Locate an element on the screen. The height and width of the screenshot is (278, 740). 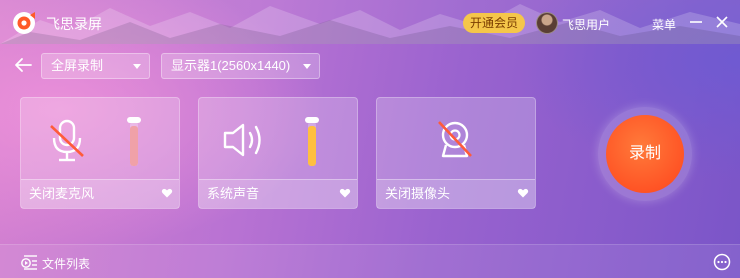
title-bar-background is located at coordinates (370, 24).